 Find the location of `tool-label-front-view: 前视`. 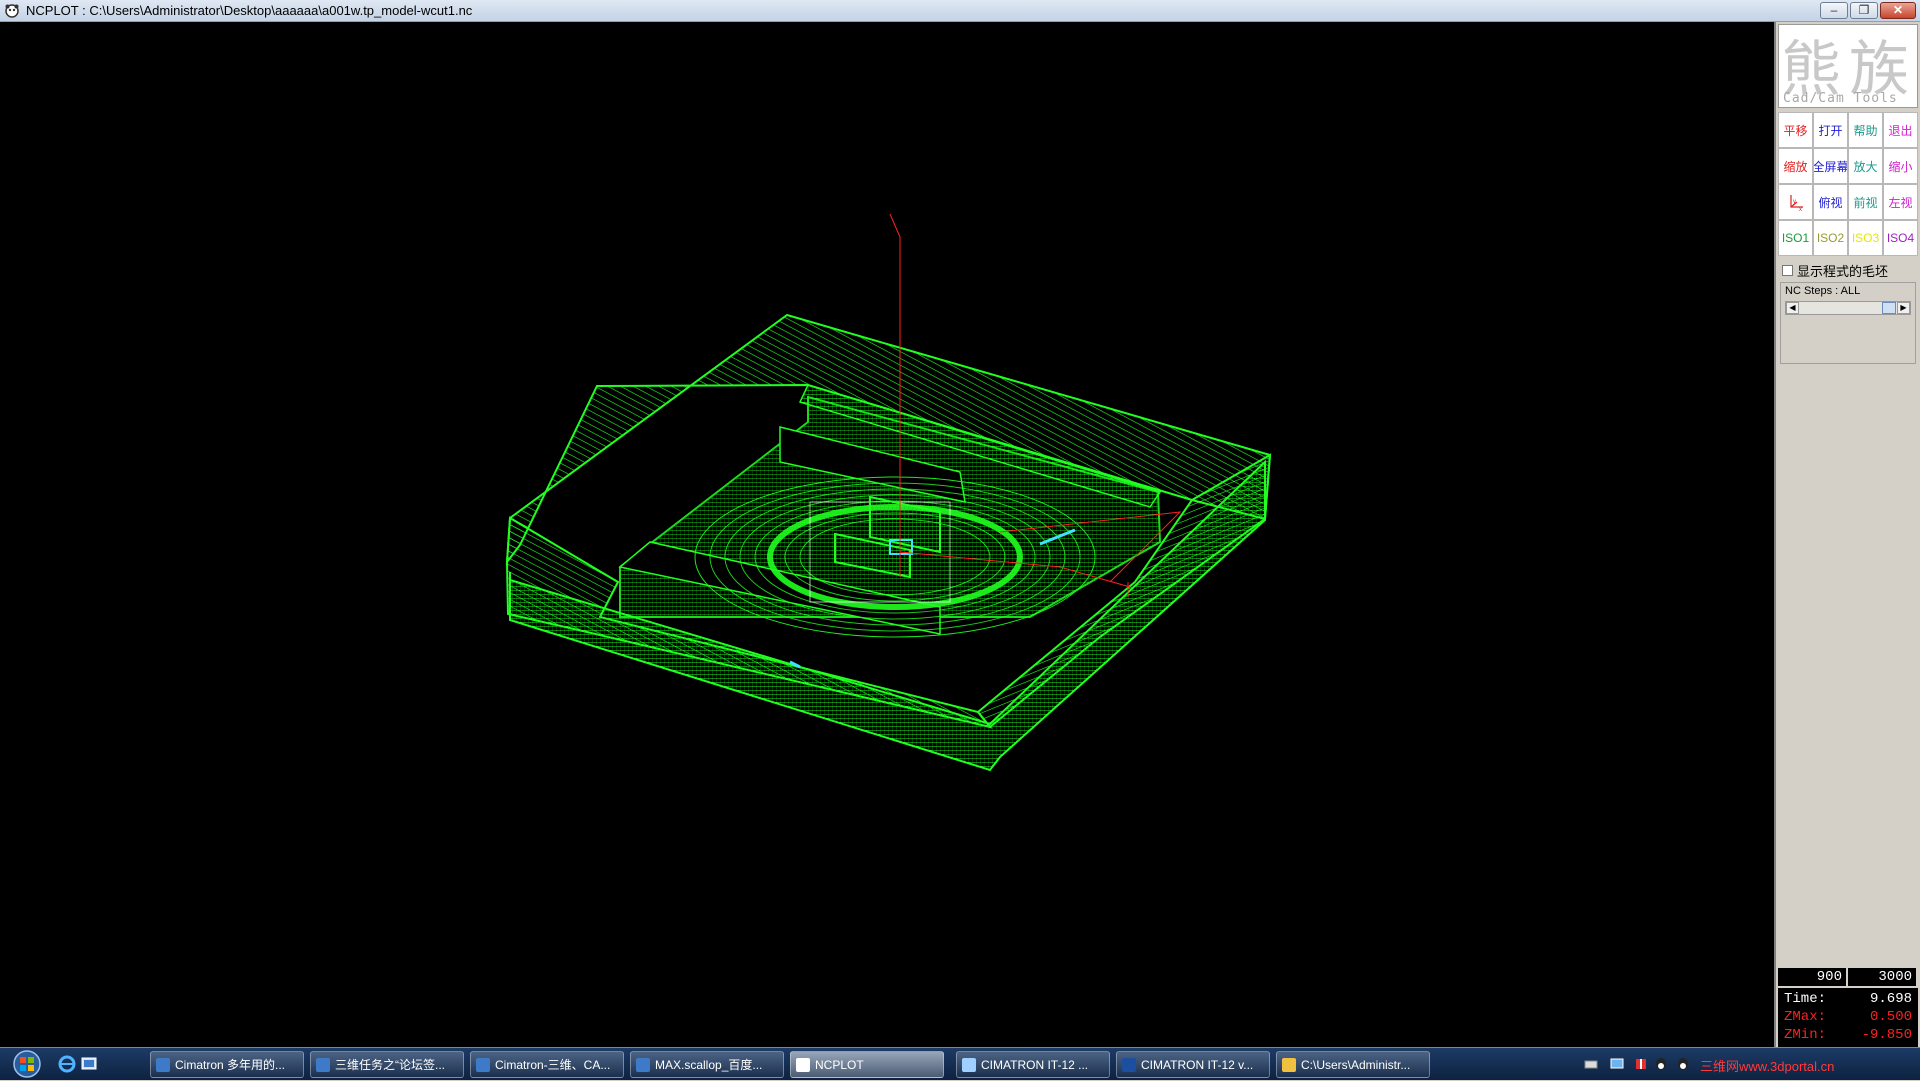

tool-label-front-view: 前视 is located at coordinates (1865, 202).